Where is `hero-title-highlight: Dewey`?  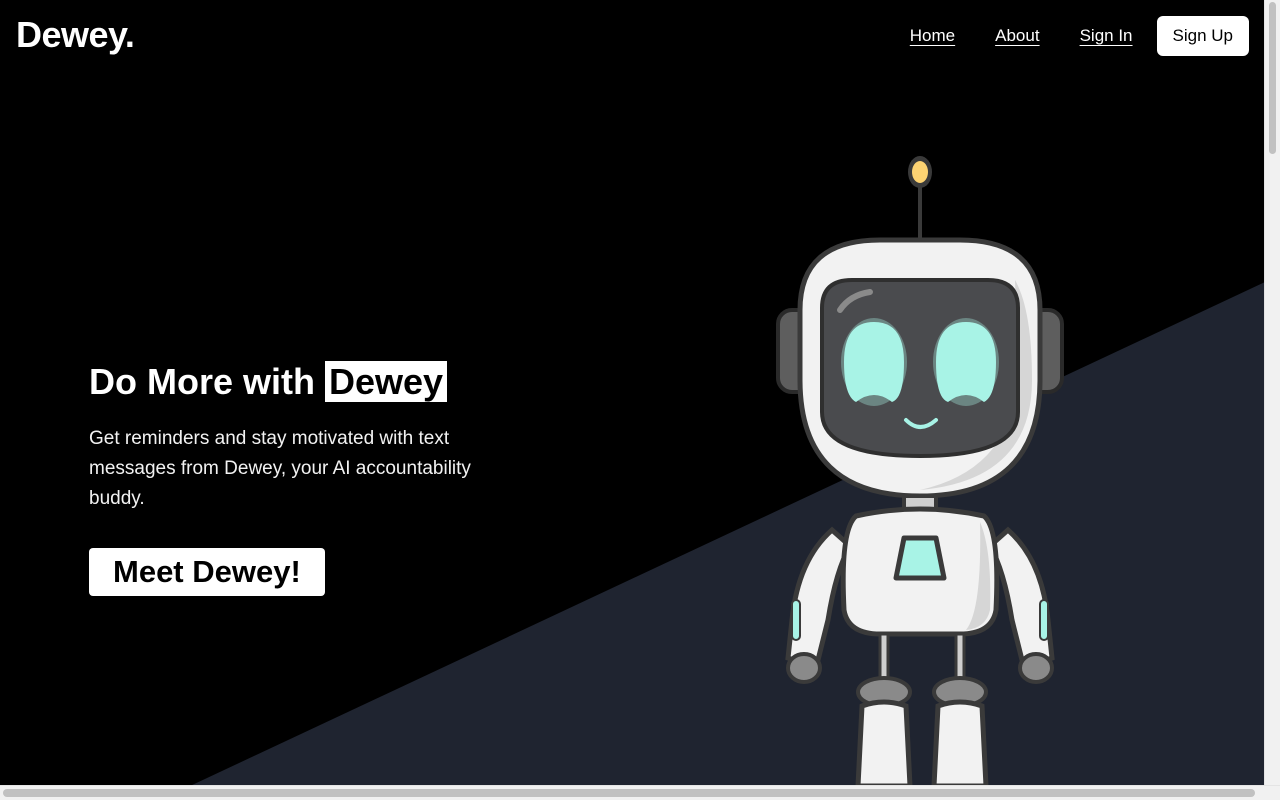
hero-title-highlight: Dewey is located at coordinates (386, 381).